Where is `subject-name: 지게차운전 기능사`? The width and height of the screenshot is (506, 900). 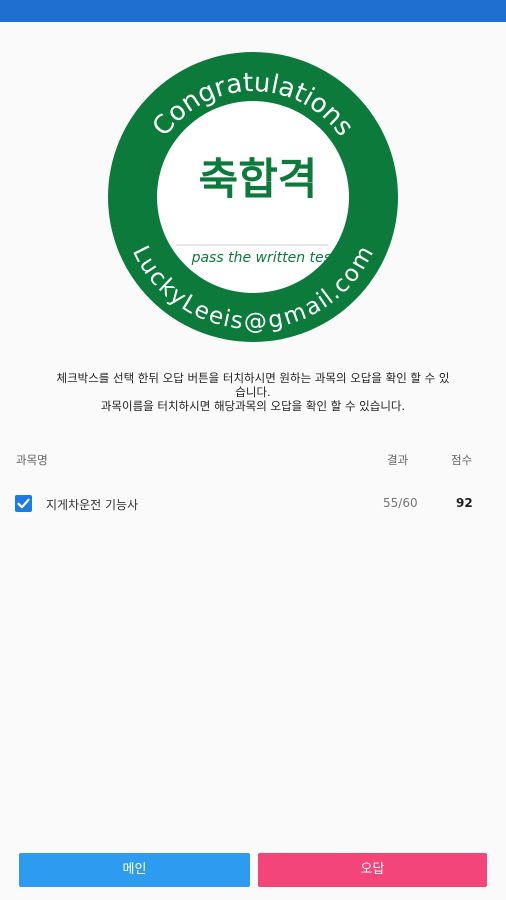
subject-name: 지게차운전 기능사 is located at coordinates (92, 504).